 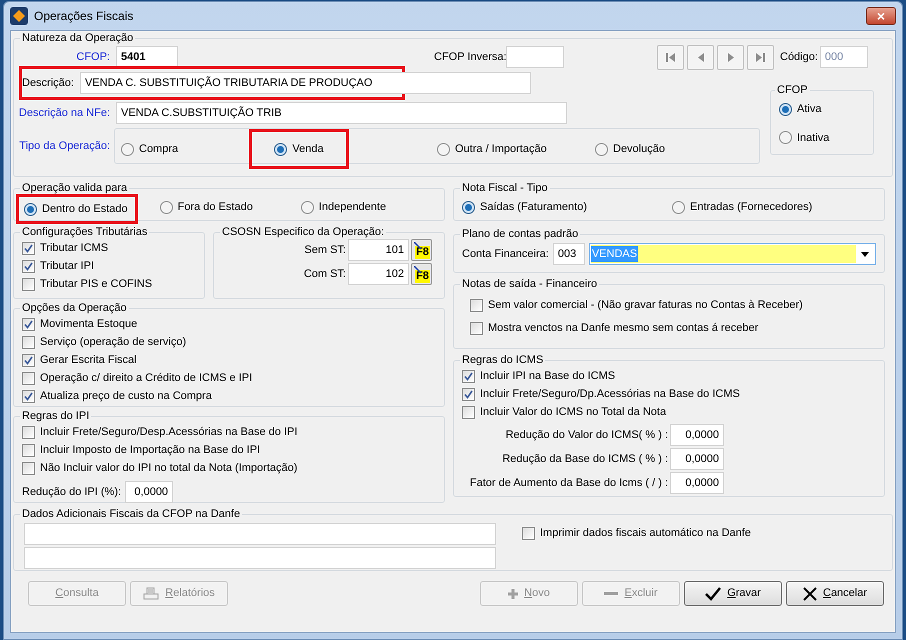 I want to click on field-label: Descrição:, so click(x=48, y=83).